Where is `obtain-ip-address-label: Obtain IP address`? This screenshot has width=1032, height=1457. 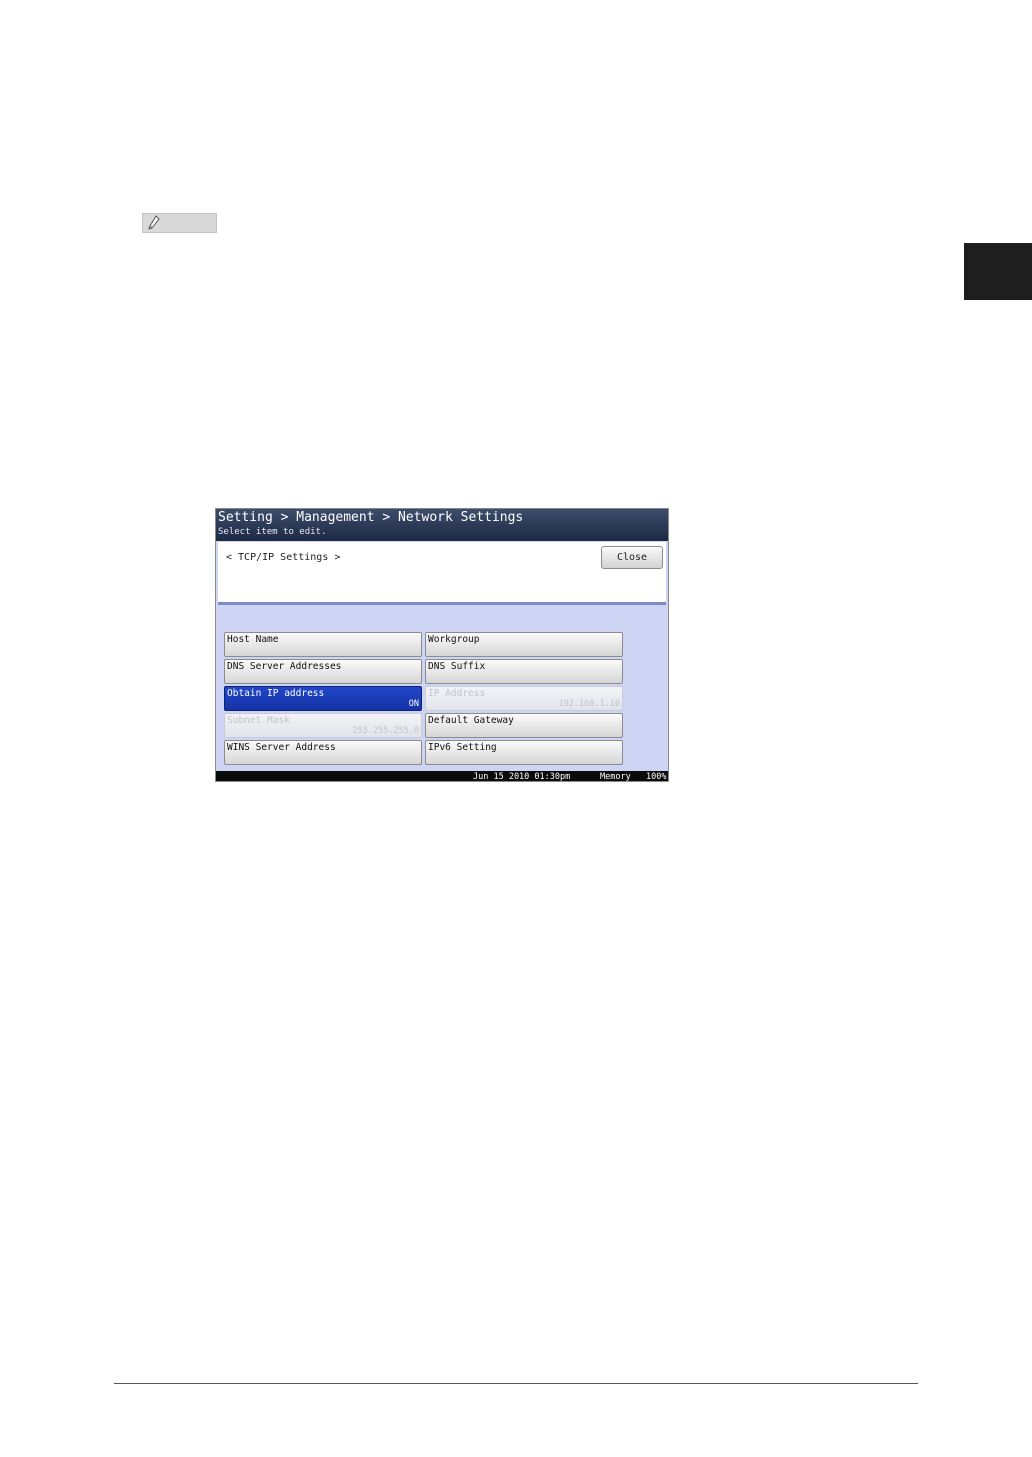 obtain-ip-address-label: Obtain IP address is located at coordinates (276, 693).